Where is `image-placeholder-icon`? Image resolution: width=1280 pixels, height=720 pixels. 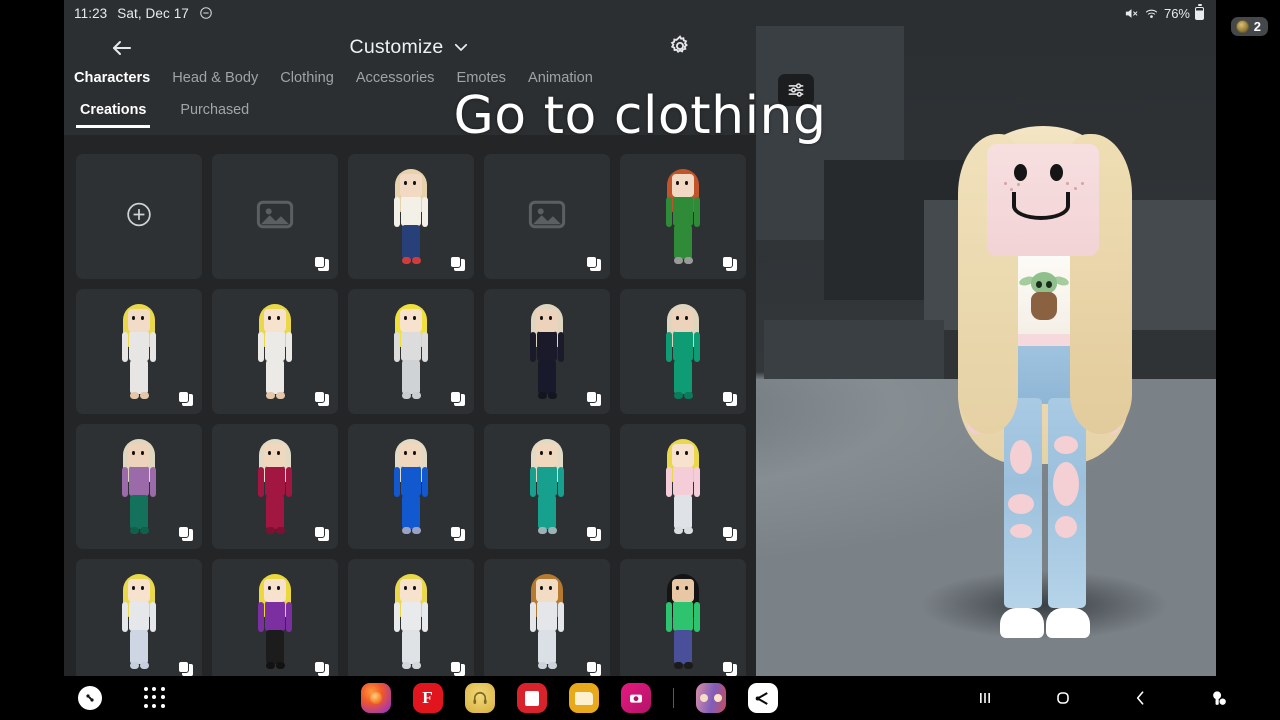 image-placeholder-icon is located at coordinates (547, 216).